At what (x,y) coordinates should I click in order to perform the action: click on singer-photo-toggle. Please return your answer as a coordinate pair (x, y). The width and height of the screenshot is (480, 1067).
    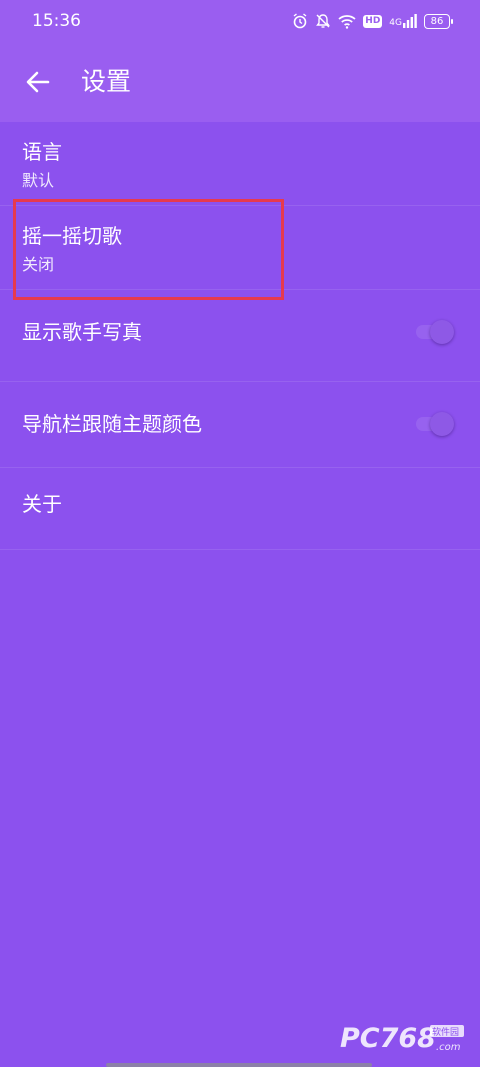
    Looking at the image, I should click on (434, 332).